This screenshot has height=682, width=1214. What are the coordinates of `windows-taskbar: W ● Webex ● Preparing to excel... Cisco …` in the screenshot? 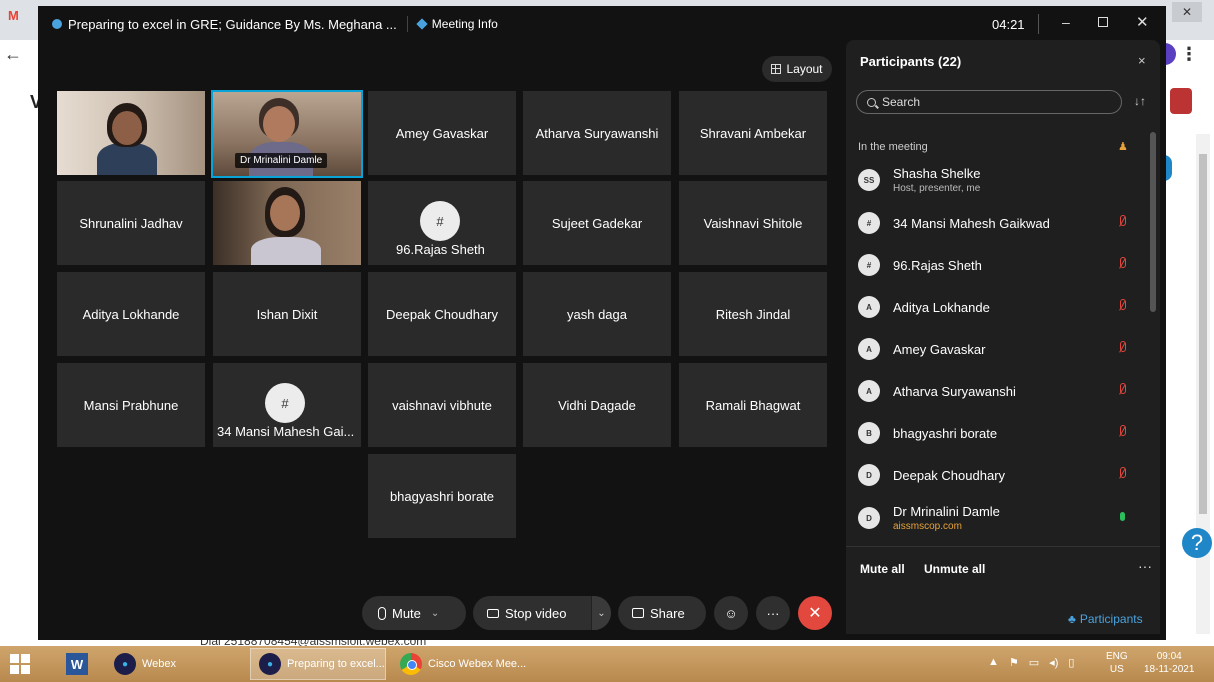 It's located at (607, 664).